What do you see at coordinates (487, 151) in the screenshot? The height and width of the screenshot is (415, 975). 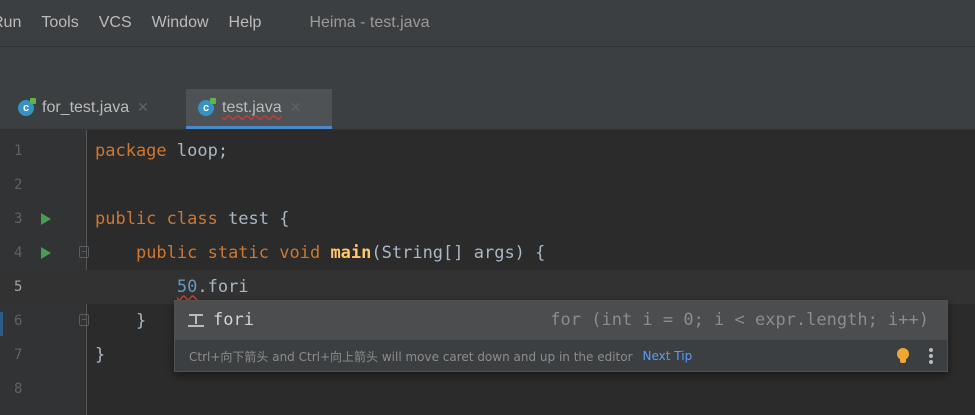 I see `code-line: 1 package loop;` at bounding box center [487, 151].